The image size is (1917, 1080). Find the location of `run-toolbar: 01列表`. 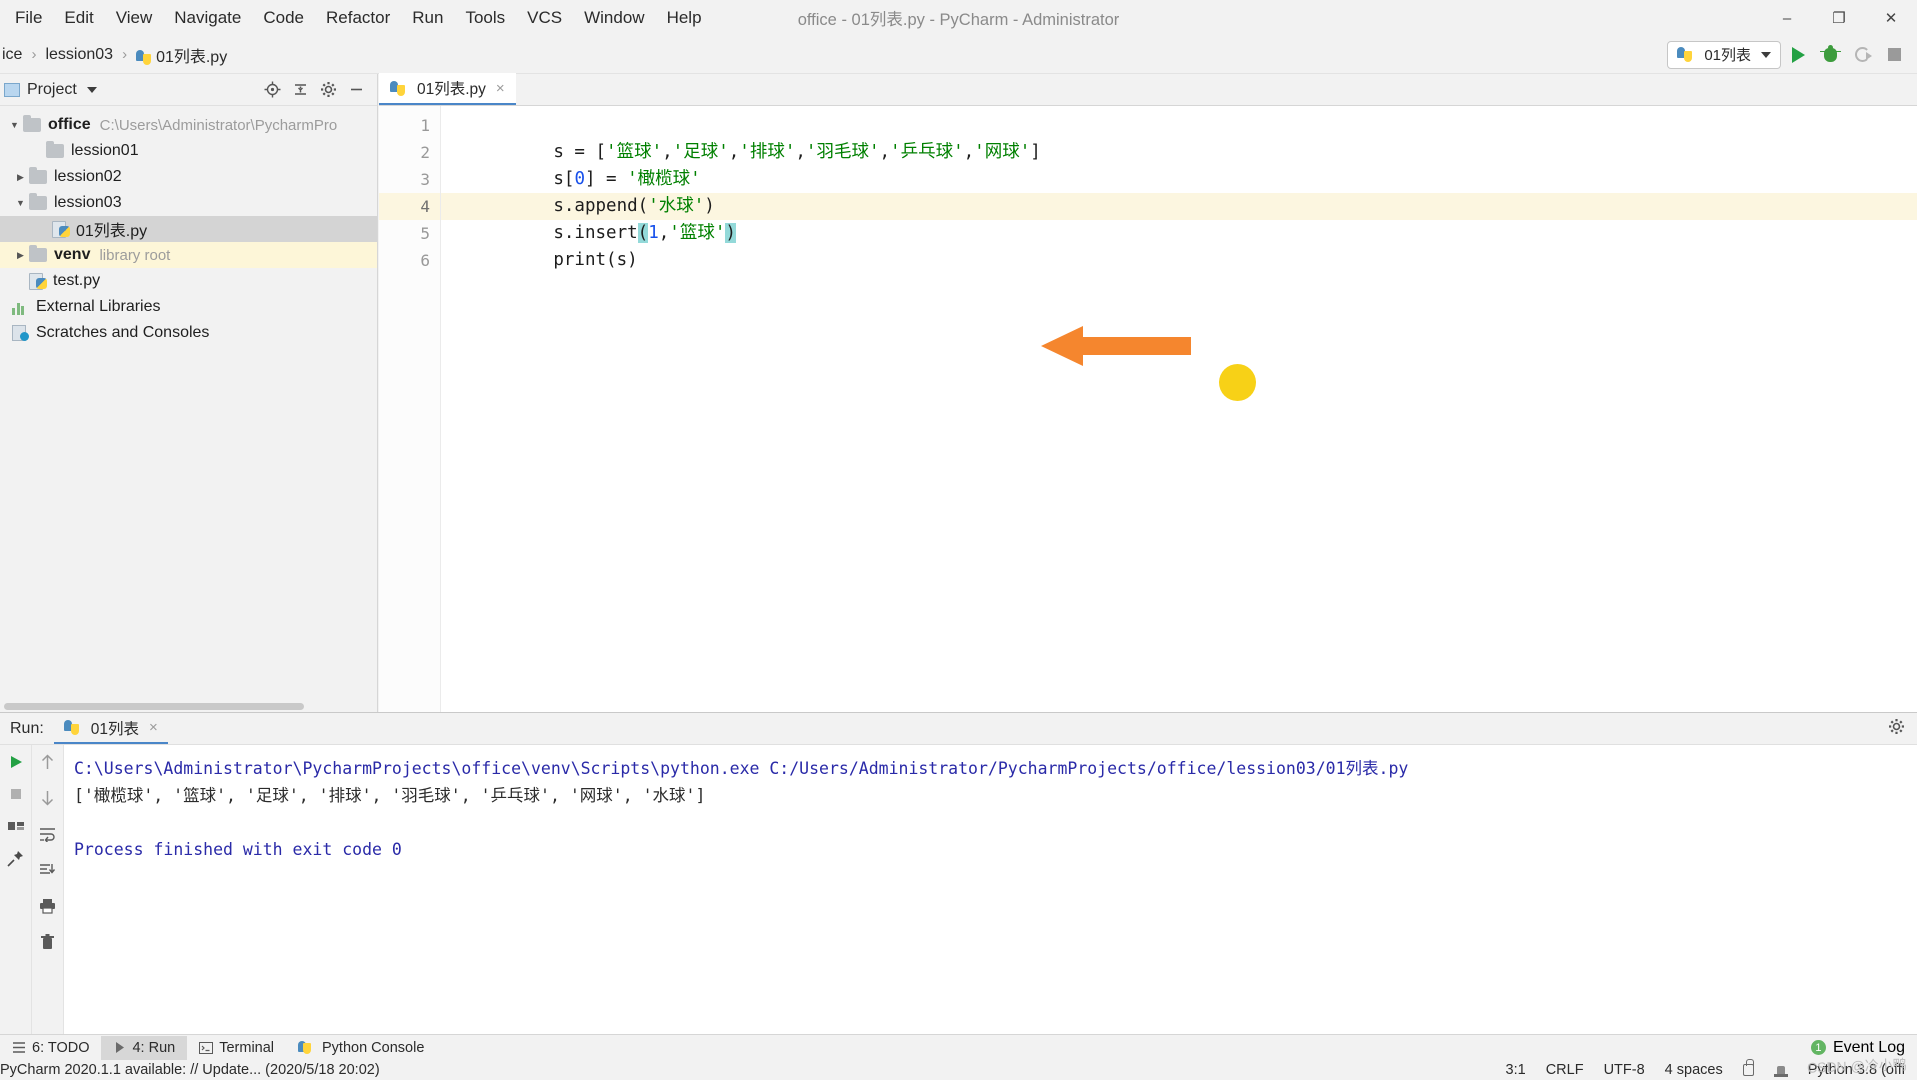

run-toolbar: 01列表 is located at coordinates (1788, 54).